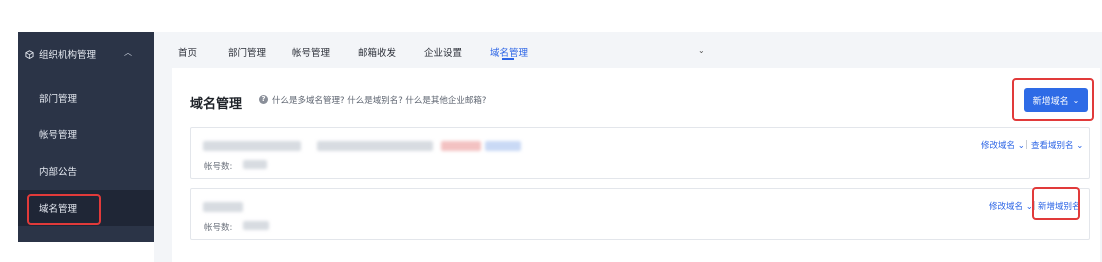 This screenshot has height=262, width=1102. Describe the element at coordinates (1053, 99) in the screenshot. I see `highlight-box-add-domain` at that location.